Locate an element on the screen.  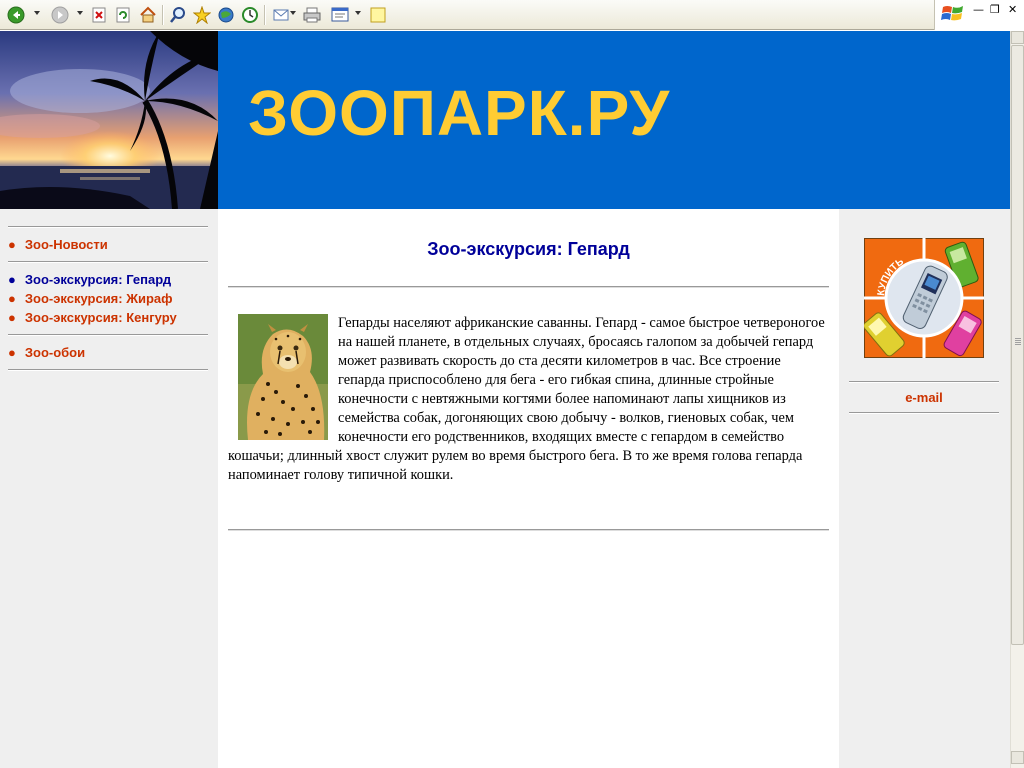
print-icon is located at coordinates (312, 15).